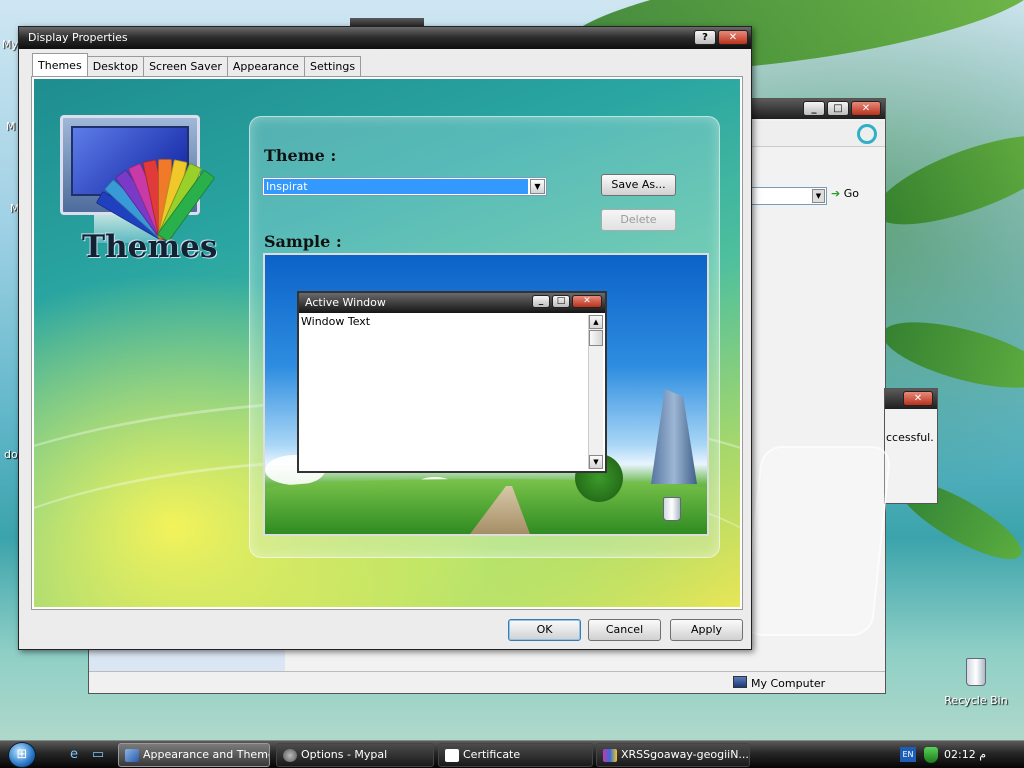 The height and width of the screenshot is (768, 1024). I want to click on cancel-button: Cancel, so click(624, 630).